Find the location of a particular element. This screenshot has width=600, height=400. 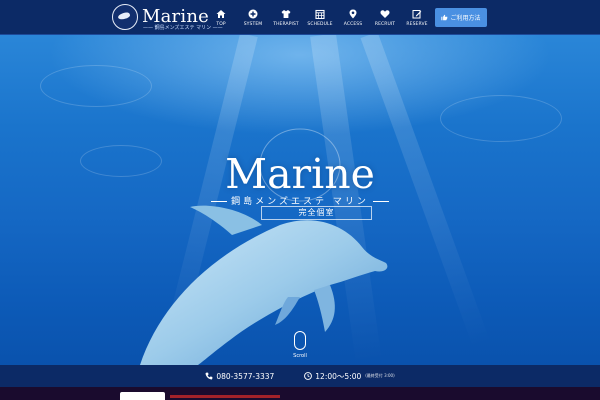

nav-schedule: SCHEDULE is located at coordinates (320, 17).